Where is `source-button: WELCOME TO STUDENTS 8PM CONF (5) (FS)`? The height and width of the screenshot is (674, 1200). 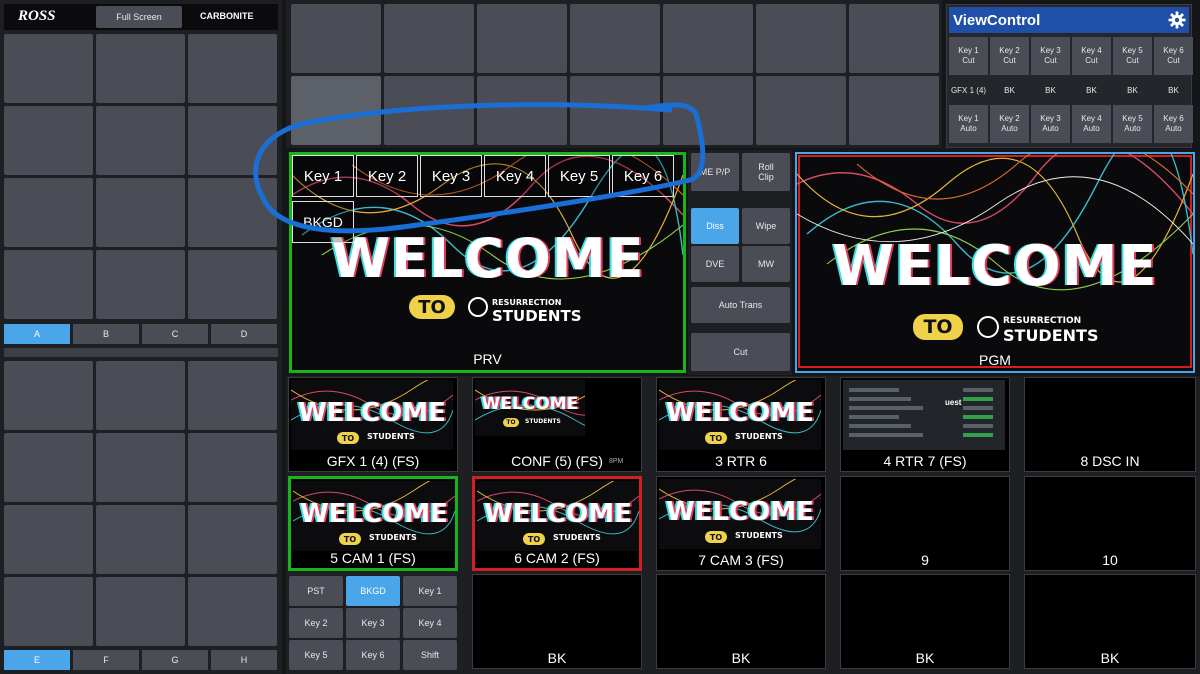
source-button: WELCOME TO STUDENTS 8PM CONF (5) (FS) is located at coordinates (557, 424).